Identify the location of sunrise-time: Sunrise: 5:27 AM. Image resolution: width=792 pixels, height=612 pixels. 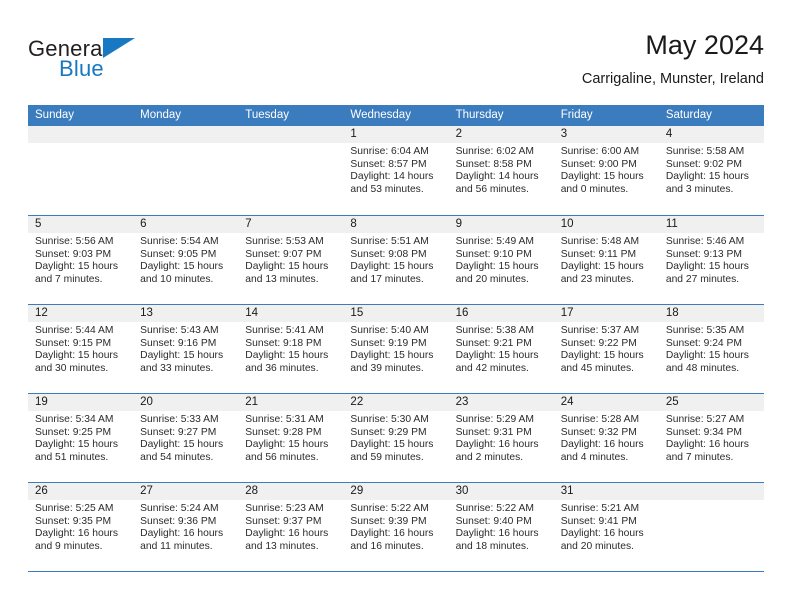
(705, 419).